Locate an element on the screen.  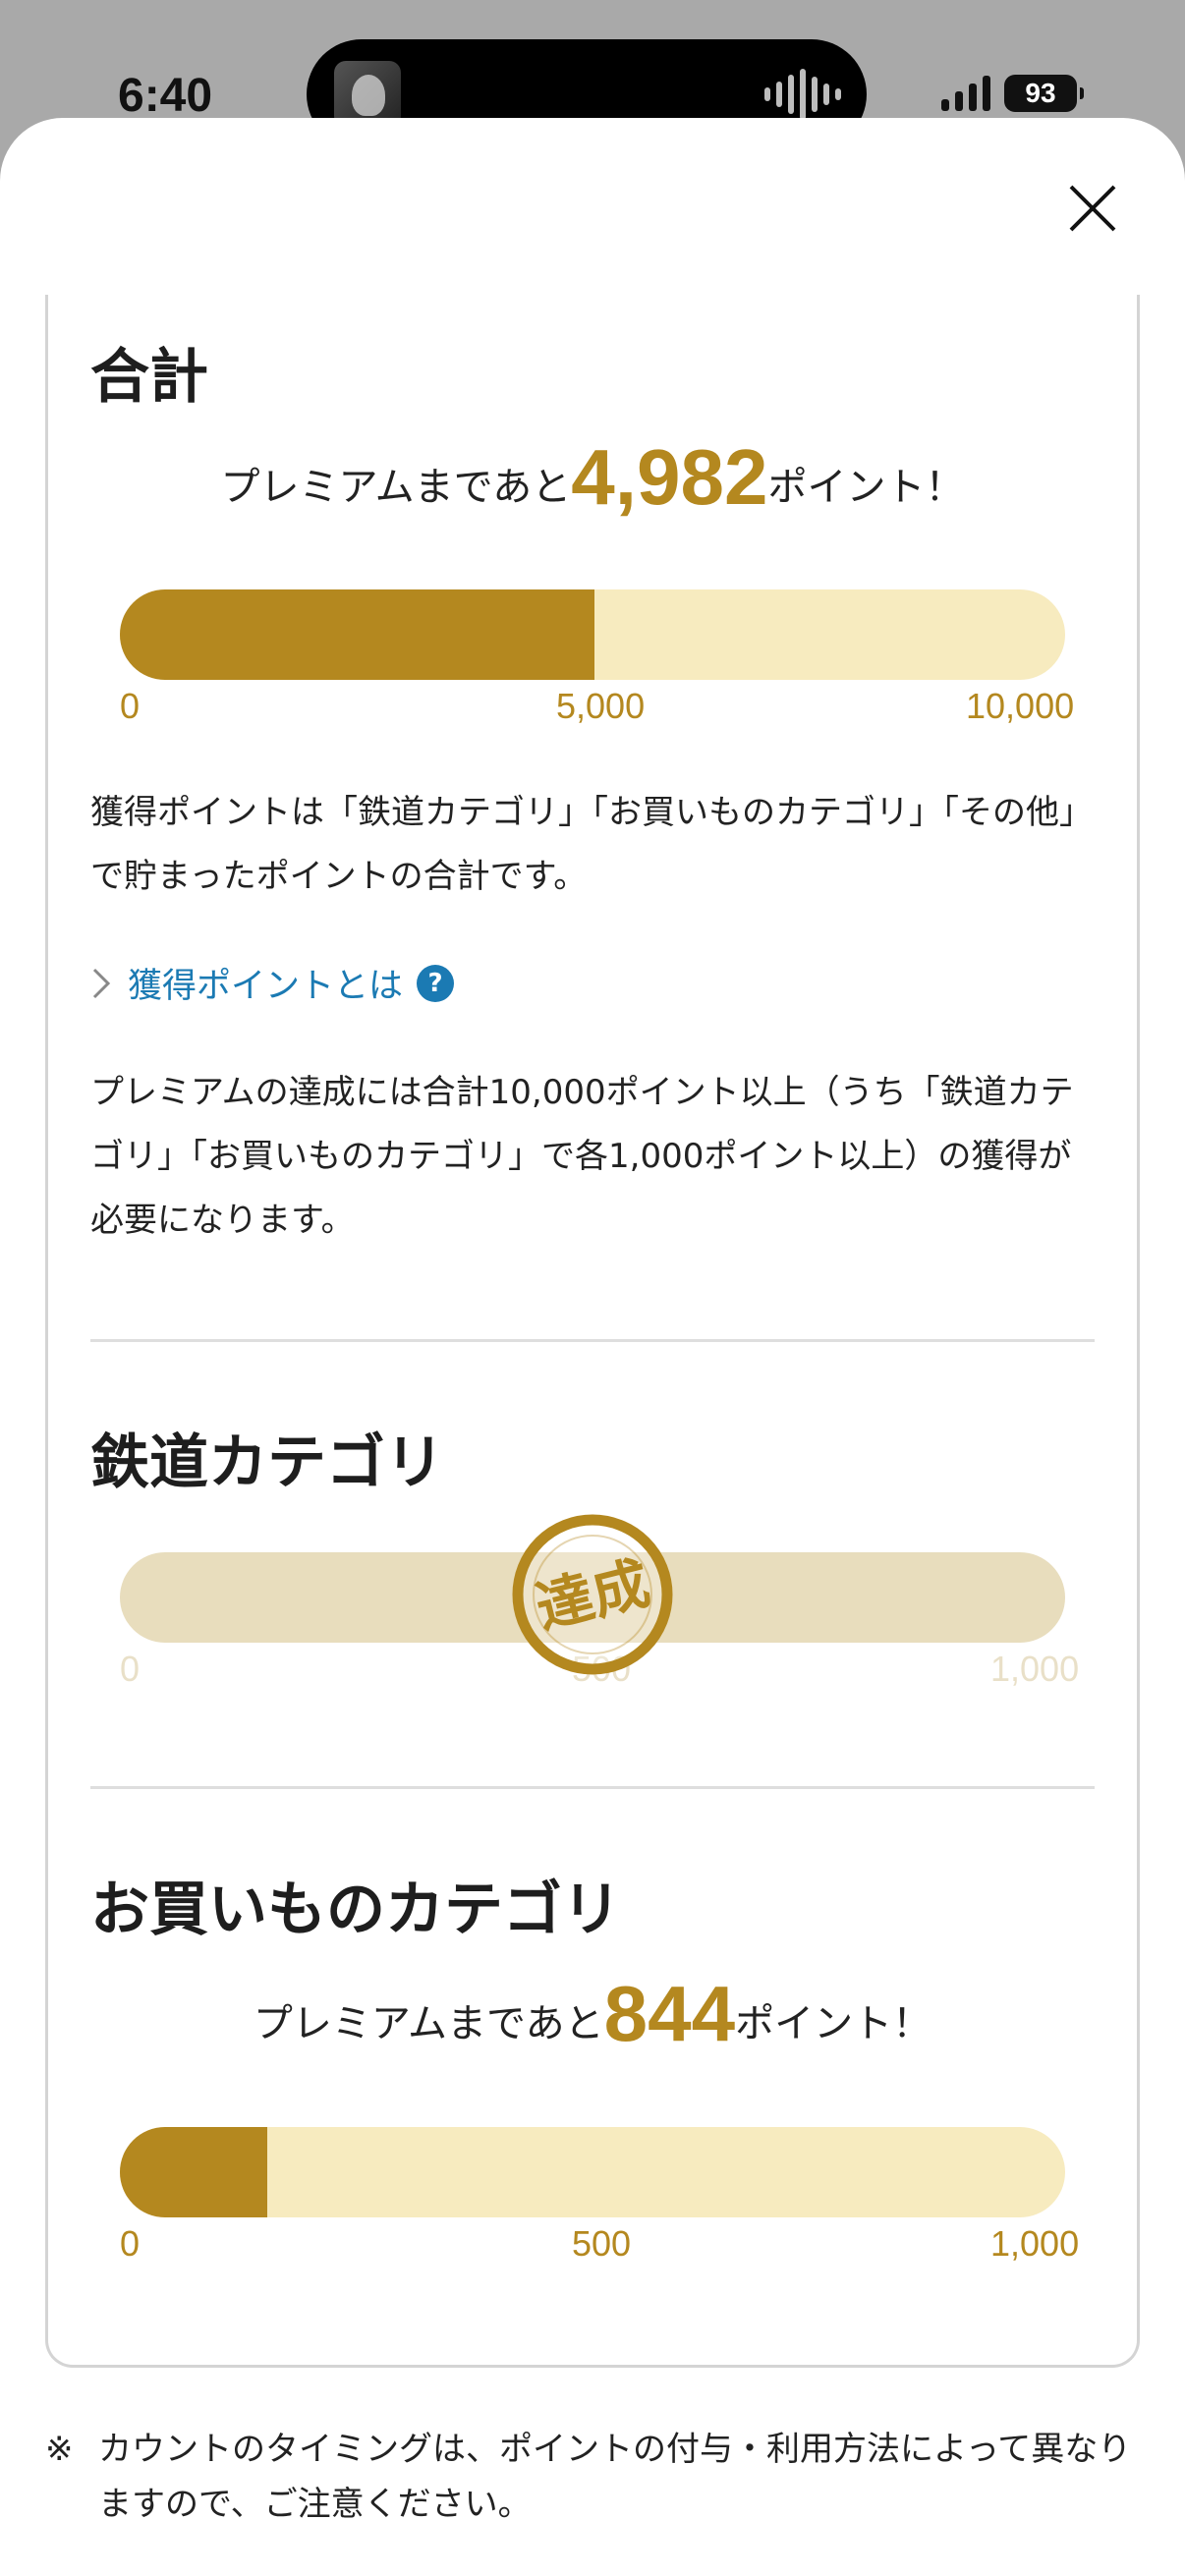
earned-points-link-label: 獲得ポイントとは is located at coordinates (266, 986).